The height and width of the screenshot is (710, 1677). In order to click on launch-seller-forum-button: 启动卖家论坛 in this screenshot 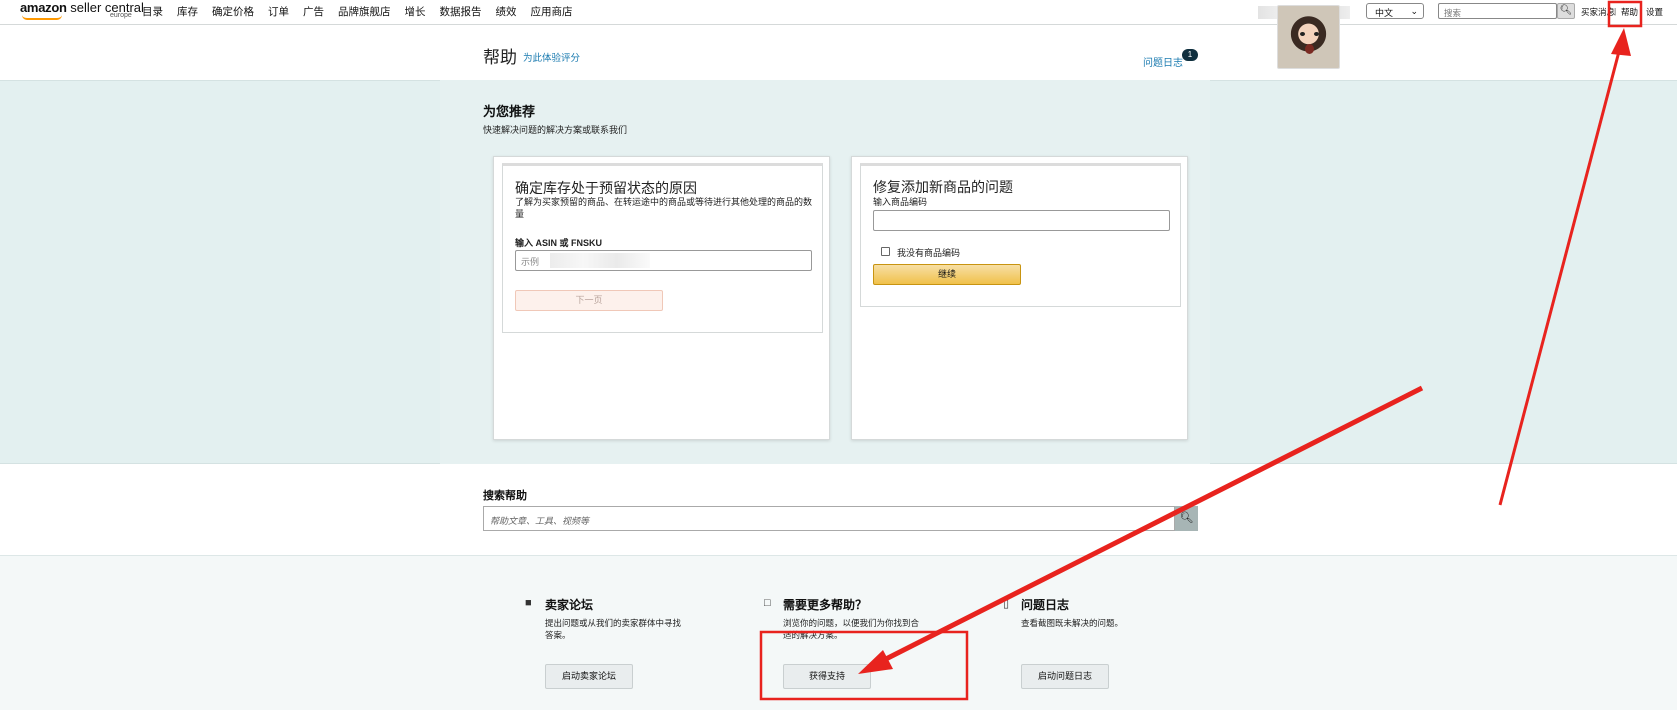, I will do `click(589, 676)`.